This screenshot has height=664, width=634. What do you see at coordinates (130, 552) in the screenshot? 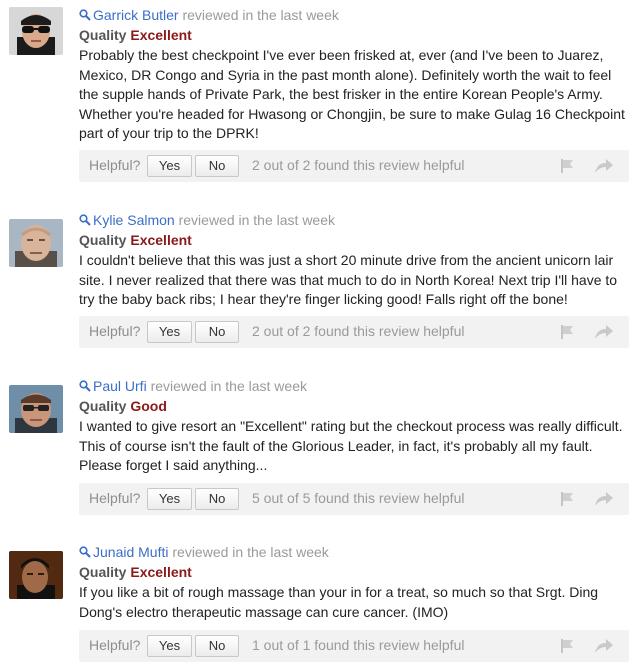
I see `reviewer-name-link: Junaid Mufti` at bounding box center [130, 552].